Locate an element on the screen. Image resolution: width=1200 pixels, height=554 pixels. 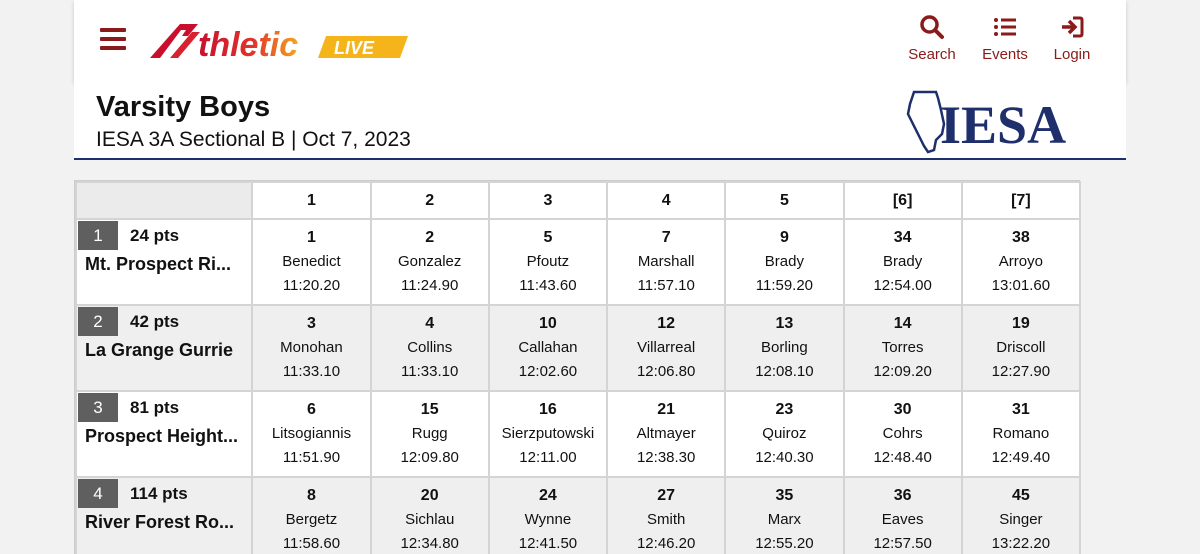
runner-place: 21 is located at coordinates (666, 409).